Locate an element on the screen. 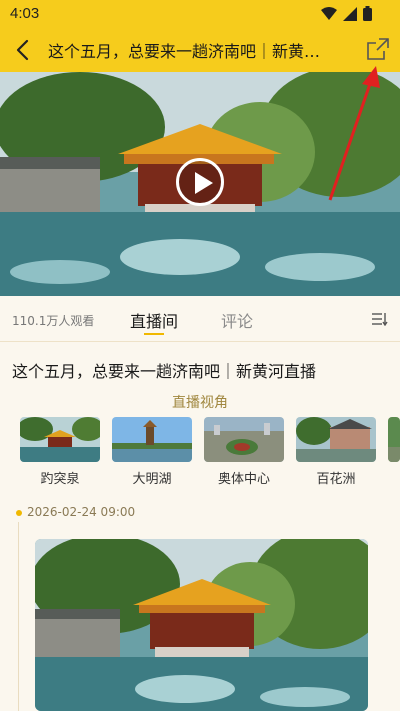  active-tab-indicator is located at coordinates (154, 334).